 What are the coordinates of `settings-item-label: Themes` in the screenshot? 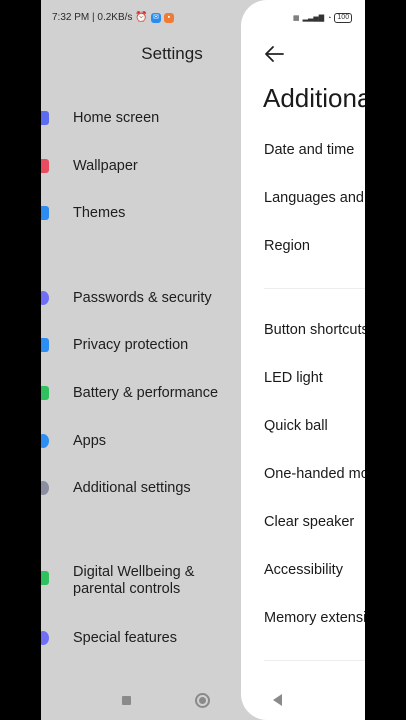 It's located at (99, 213).